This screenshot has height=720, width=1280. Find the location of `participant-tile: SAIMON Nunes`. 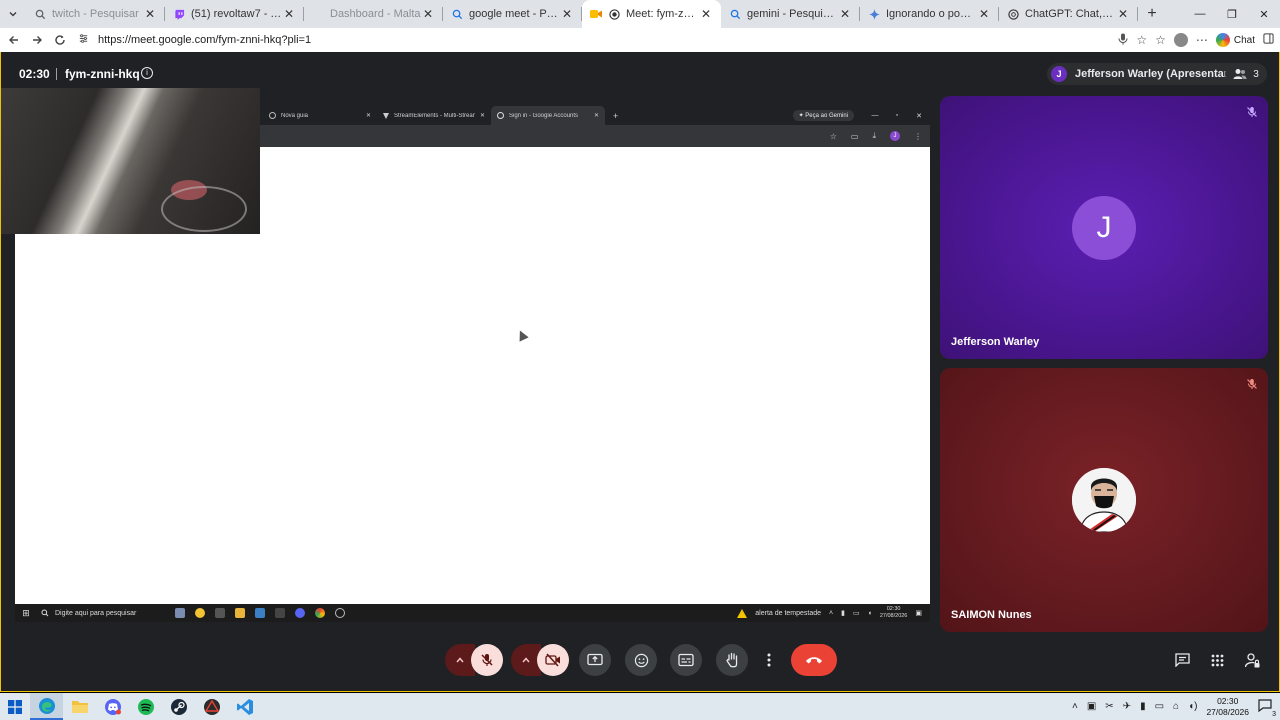

participant-tile: SAIMON Nunes is located at coordinates (1104, 500).